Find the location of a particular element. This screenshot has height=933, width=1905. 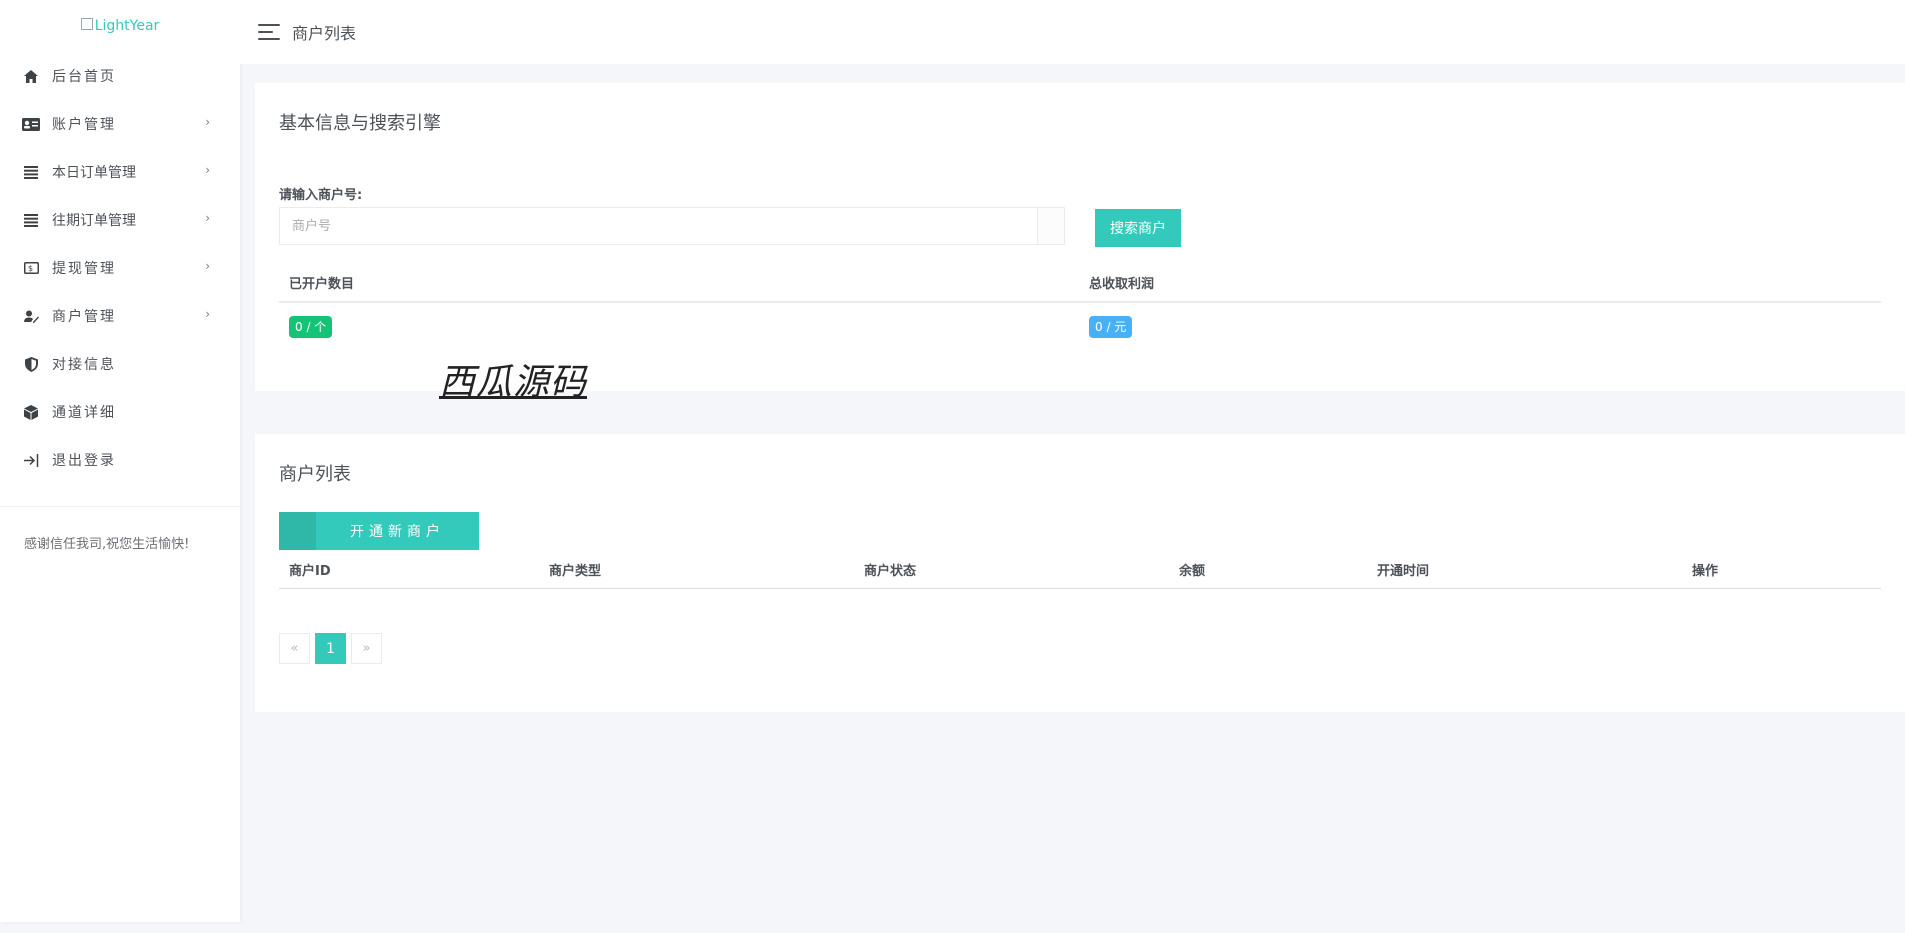

sidebar-footer-text: 感谢信任我司,祝您生活愉快! is located at coordinates (107, 544).